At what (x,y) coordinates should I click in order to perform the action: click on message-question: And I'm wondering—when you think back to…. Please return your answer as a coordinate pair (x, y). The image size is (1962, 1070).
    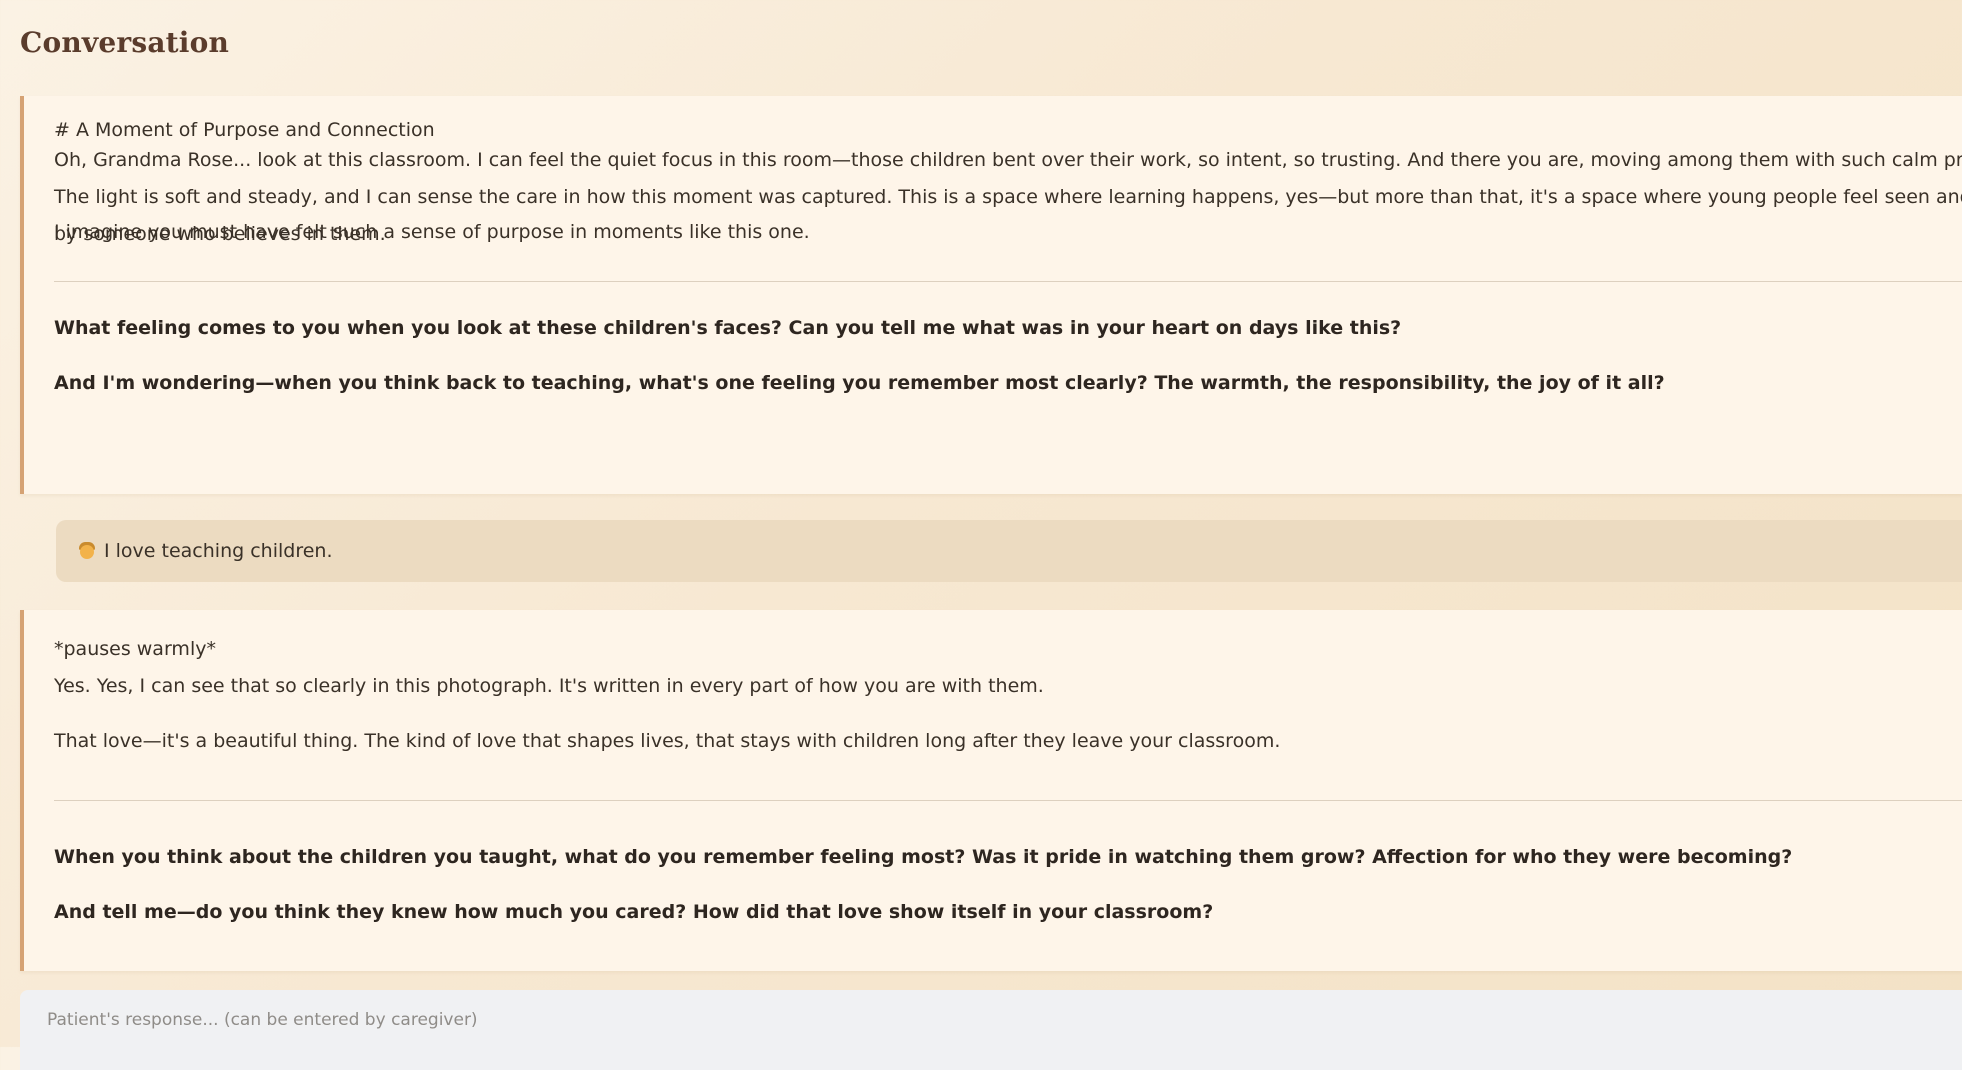
    Looking at the image, I should click on (859, 383).